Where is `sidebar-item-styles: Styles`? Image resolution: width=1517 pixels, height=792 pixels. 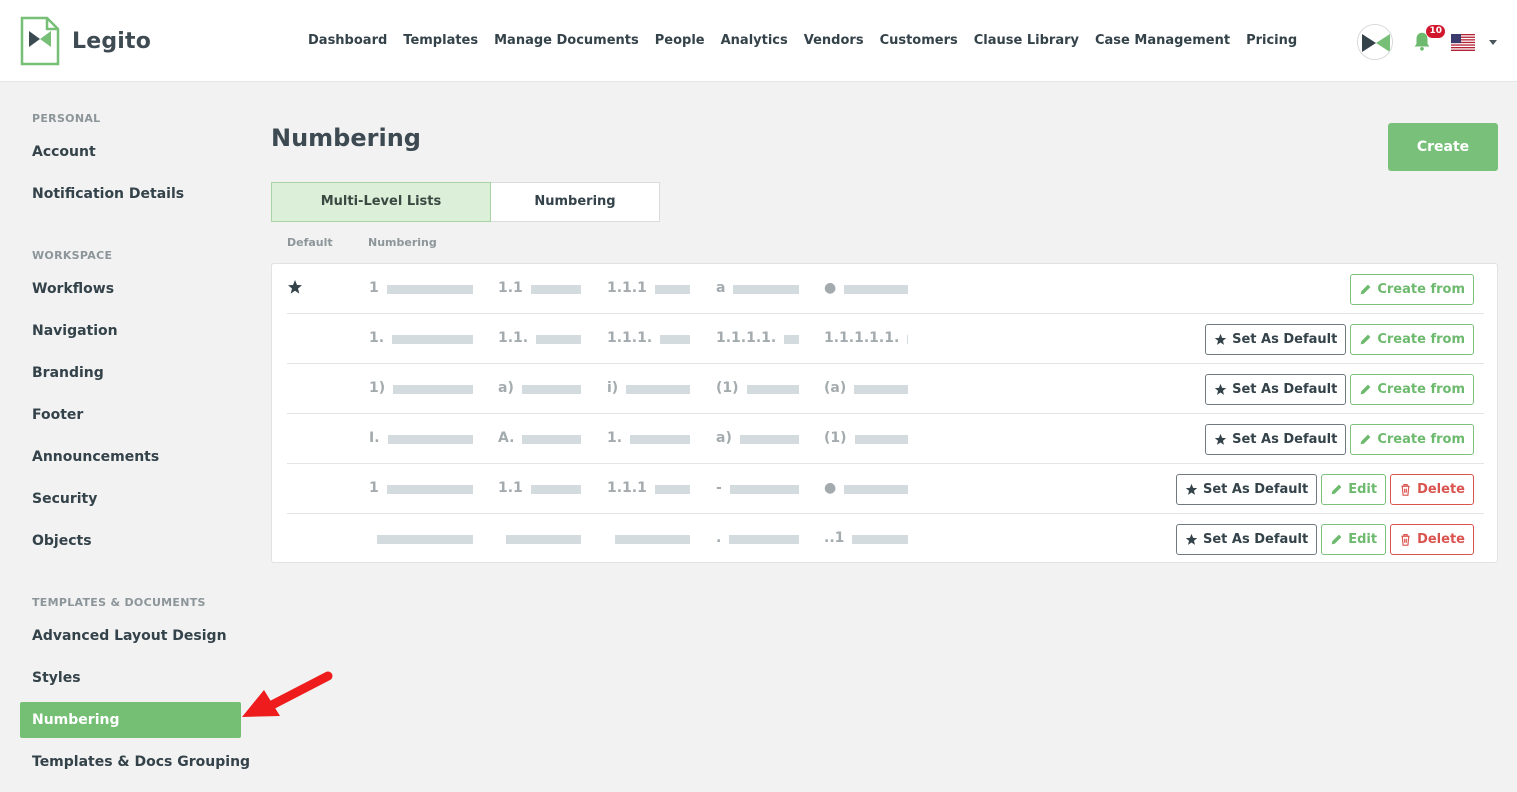
sidebar-item-styles: Styles is located at coordinates (130, 678).